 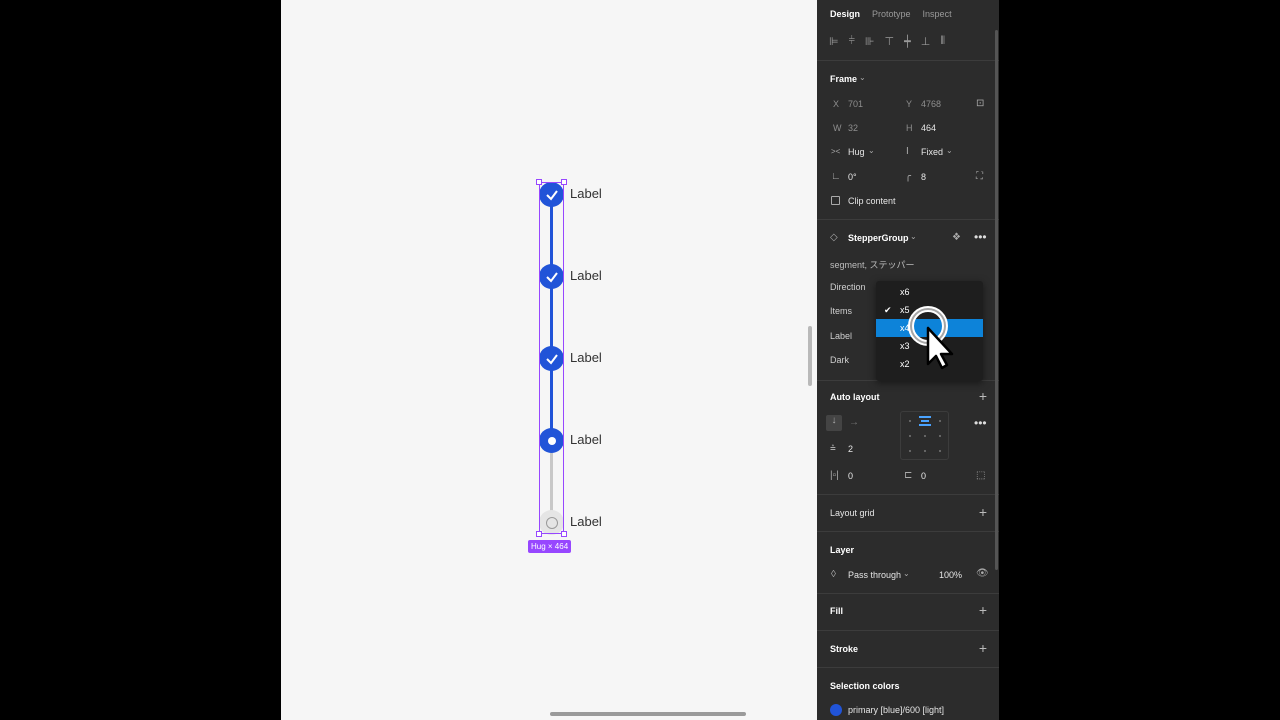 What do you see at coordinates (937, 14) in the screenshot?
I see `tab-inspect: Inspect` at bounding box center [937, 14].